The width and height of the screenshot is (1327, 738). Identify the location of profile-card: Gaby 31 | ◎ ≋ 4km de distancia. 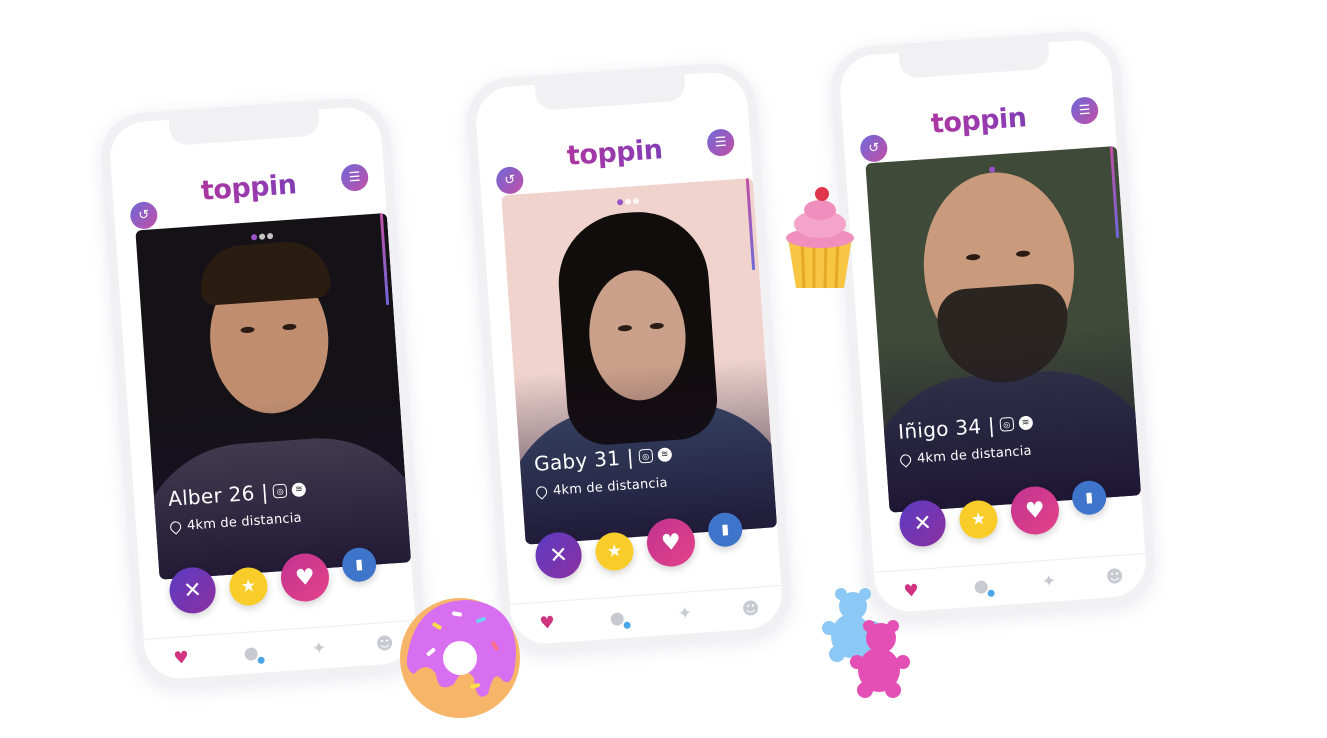
(639, 361).